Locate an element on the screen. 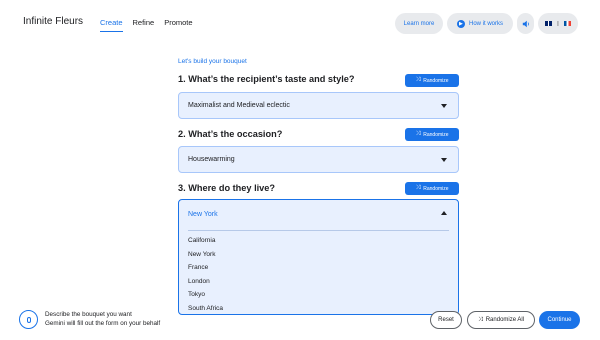  uk-flag-icon is located at coordinates (549, 23).